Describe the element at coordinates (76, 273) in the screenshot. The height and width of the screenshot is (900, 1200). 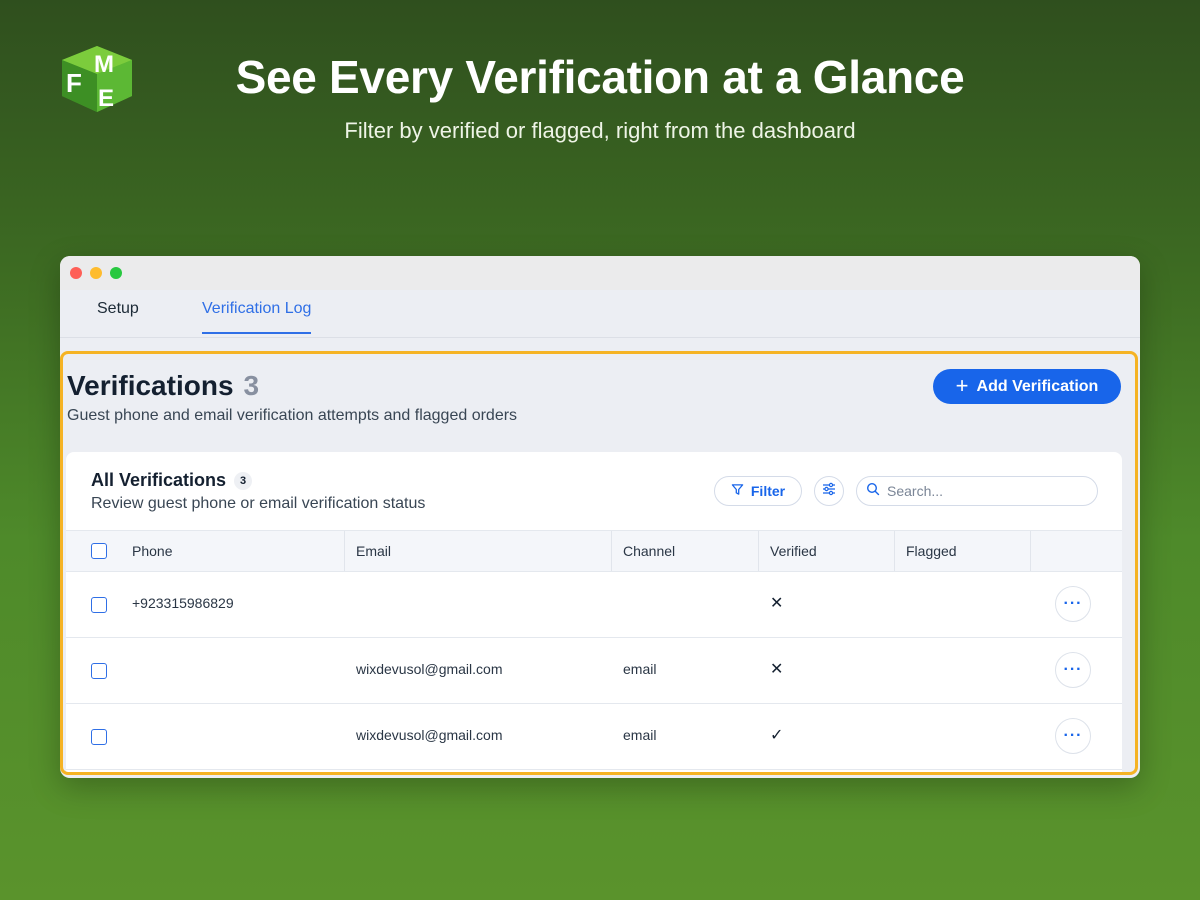
I see `close-window-dot` at that location.